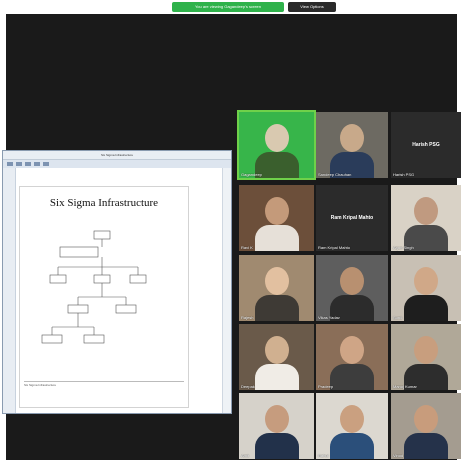 The width and height of the screenshot is (463, 460). Describe the element at coordinates (104, 203) in the screenshot. I see `slide-title: Six Sigma Infrastructure` at that location.